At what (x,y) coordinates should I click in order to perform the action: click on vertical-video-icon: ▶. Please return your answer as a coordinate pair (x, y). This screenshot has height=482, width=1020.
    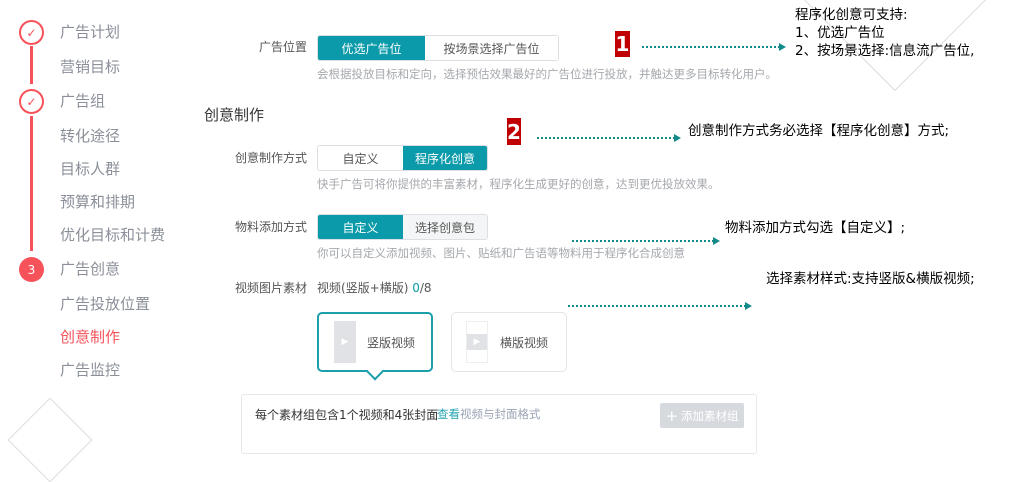
    Looking at the image, I should click on (345, 342).